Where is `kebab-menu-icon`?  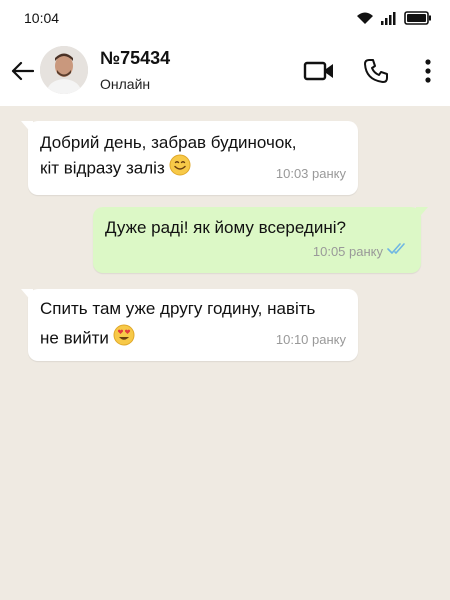
kebab-menu-icon is located at coordinates (428, 71).